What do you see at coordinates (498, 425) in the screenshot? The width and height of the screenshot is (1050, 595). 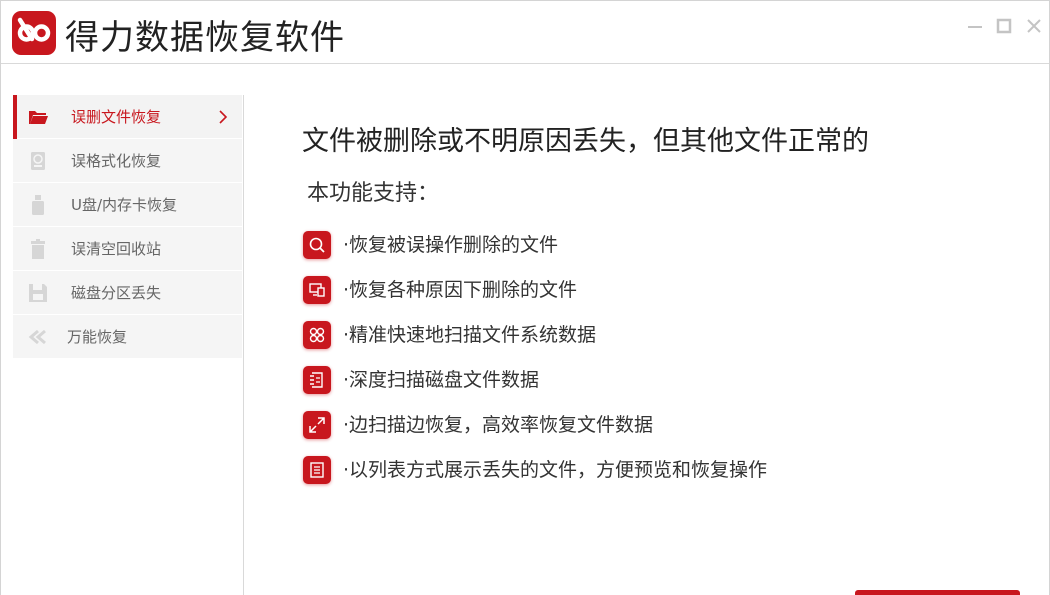 I see `feature-text: ·边扫描边恢复，高效率恢复文件数据` at bounding box center [498, 425].